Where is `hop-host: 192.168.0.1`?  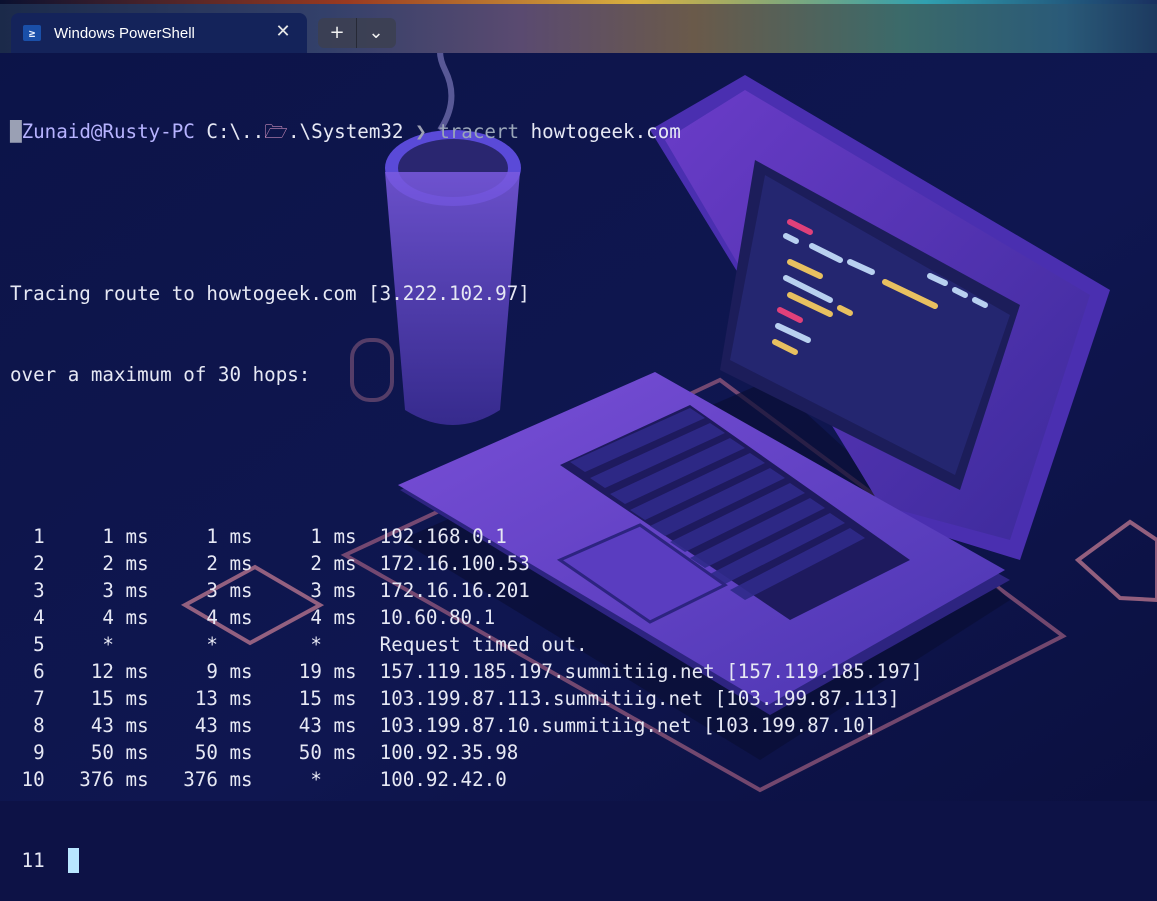
hop-host: 192.168.0.1 is located at coordinates (443, 536).